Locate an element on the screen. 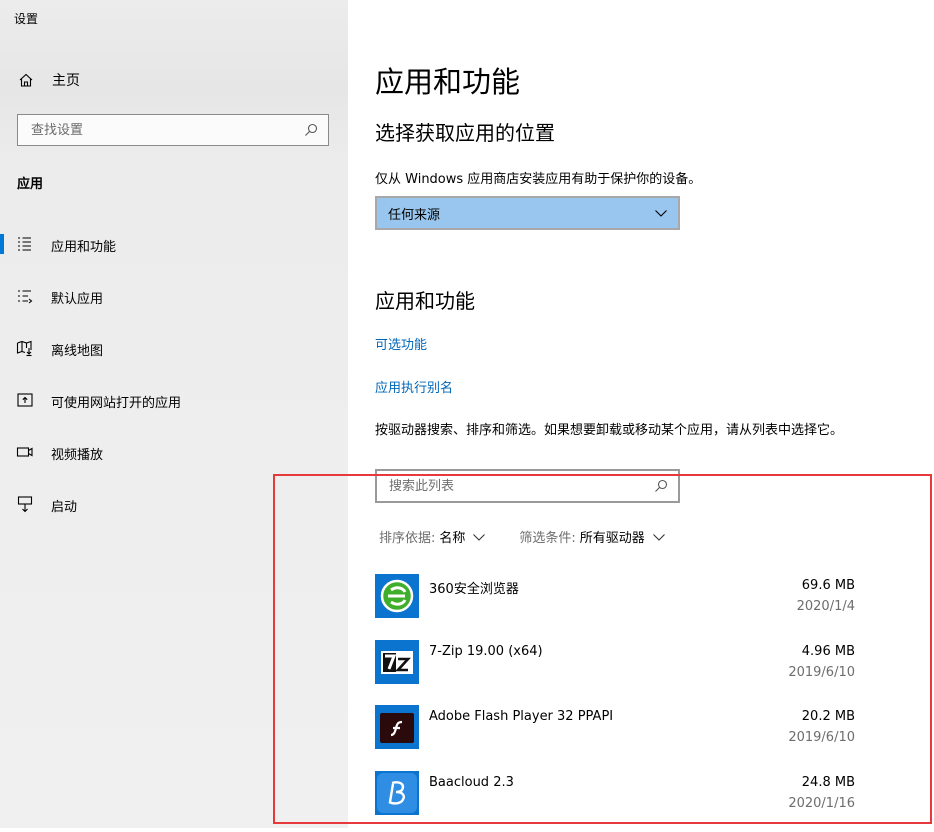  filter-by-dropdown: 筛选条件: 所有驱动器 is located at coordinates (592, 536).